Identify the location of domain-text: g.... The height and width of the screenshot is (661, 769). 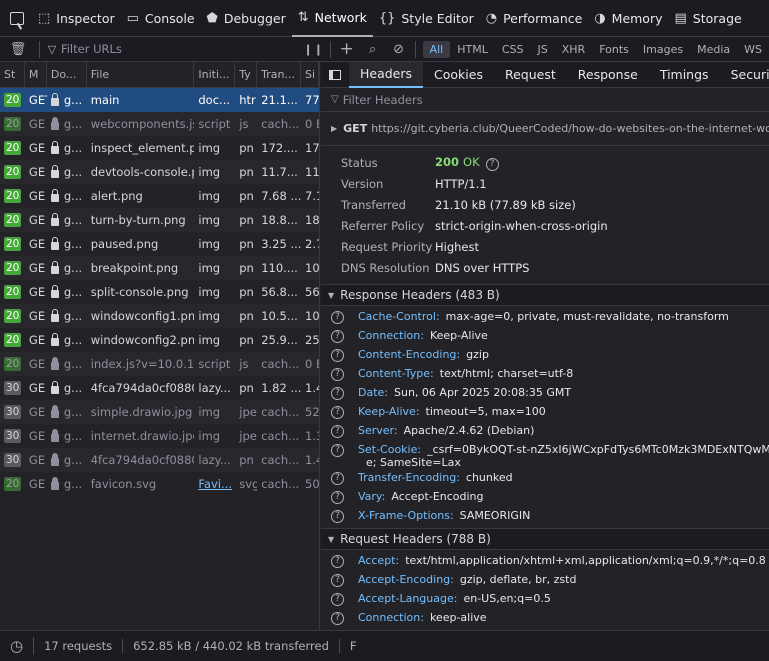
(73, 148).